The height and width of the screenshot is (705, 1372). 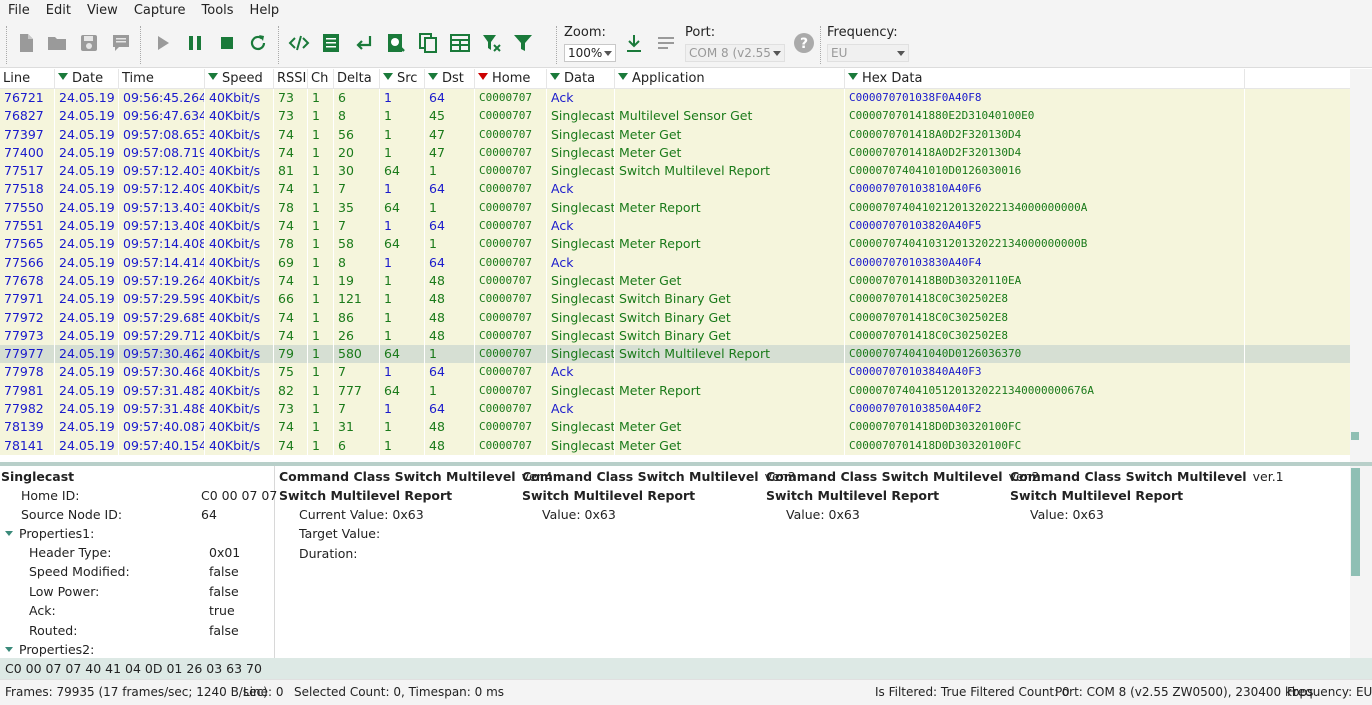 I want to click on command-class-name: Command Class Switch Multilevel, so click(x=640, y=476).